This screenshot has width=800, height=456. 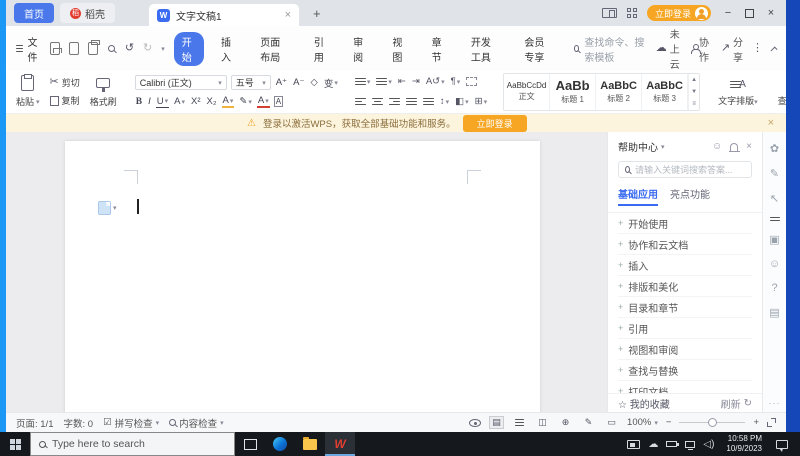 I want to click on grow-font-button: A⁺, so click(x=281, y=82).